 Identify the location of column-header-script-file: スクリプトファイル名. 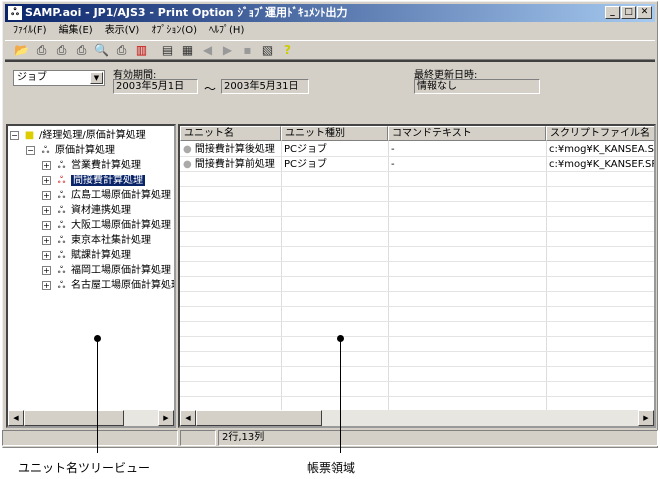
(600, 133).